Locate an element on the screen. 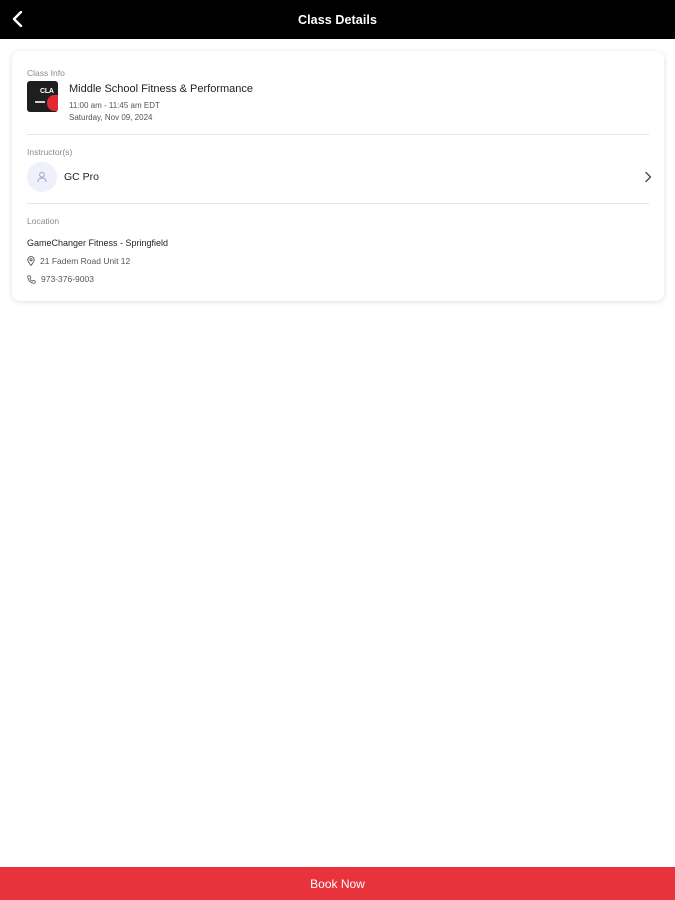 This screenshot has height=900, width=675. location-name: GameChanger Fitness - Springfield is located at coordinates (98, 243).